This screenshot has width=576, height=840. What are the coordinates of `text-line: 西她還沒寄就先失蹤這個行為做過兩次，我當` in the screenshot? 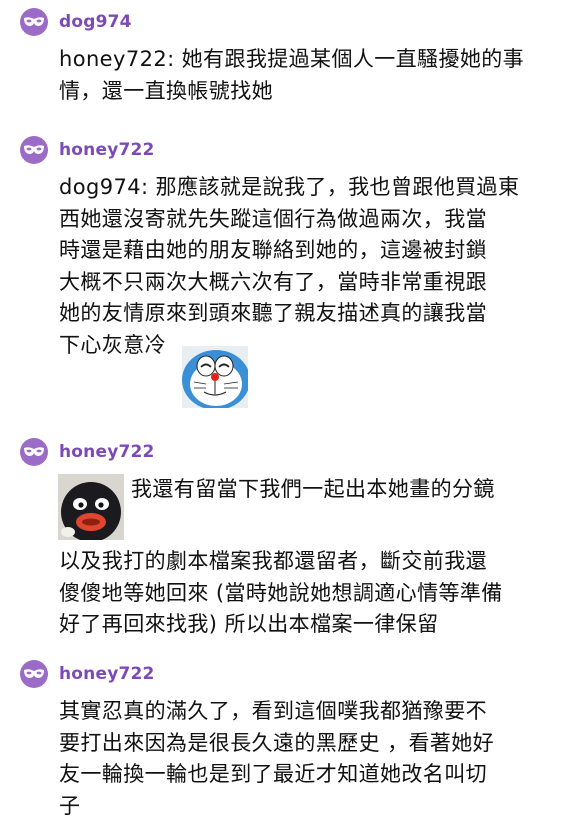 It's located at (273, 218).